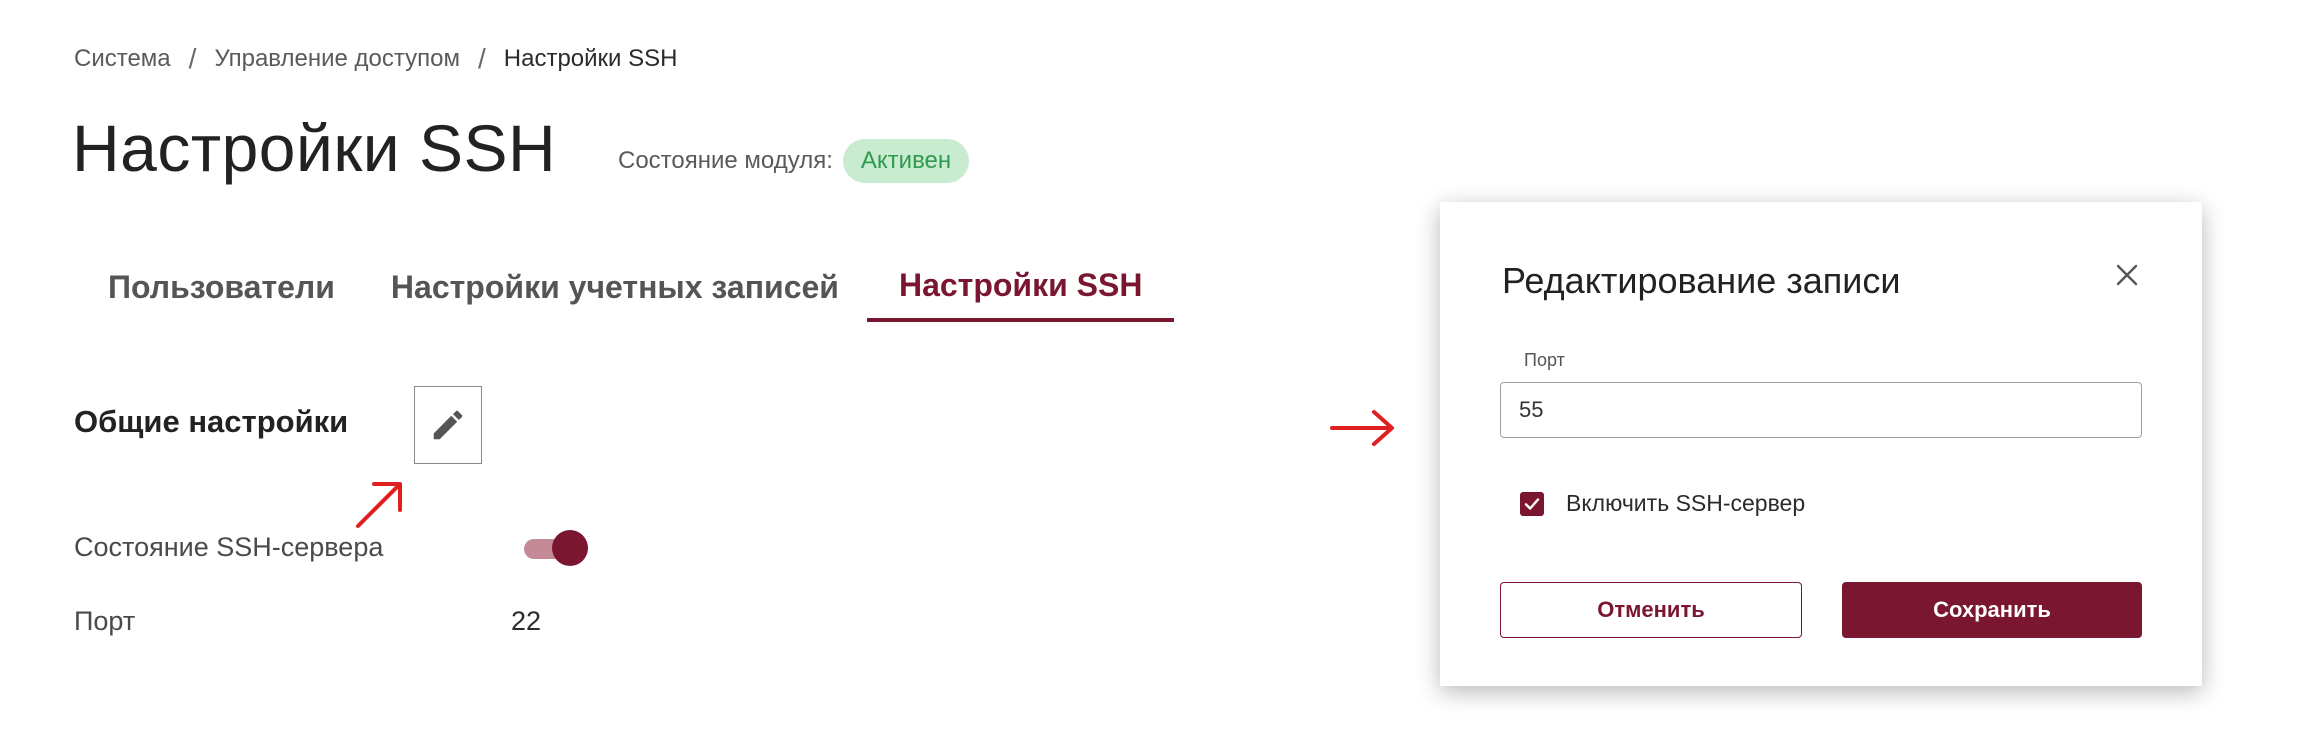  I want to click on edit-button, so click(448, 425).